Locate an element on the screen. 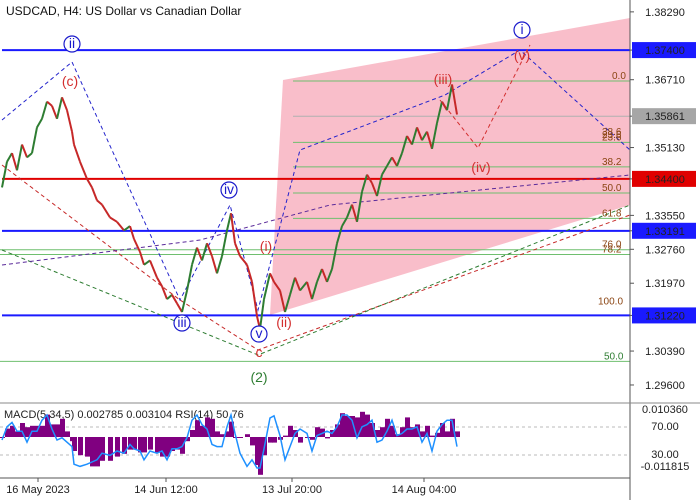 Image resolution: width=700 pixels, height=500 pixels. price-tick-label: 1.31970 is located at coordinates (665, 284).